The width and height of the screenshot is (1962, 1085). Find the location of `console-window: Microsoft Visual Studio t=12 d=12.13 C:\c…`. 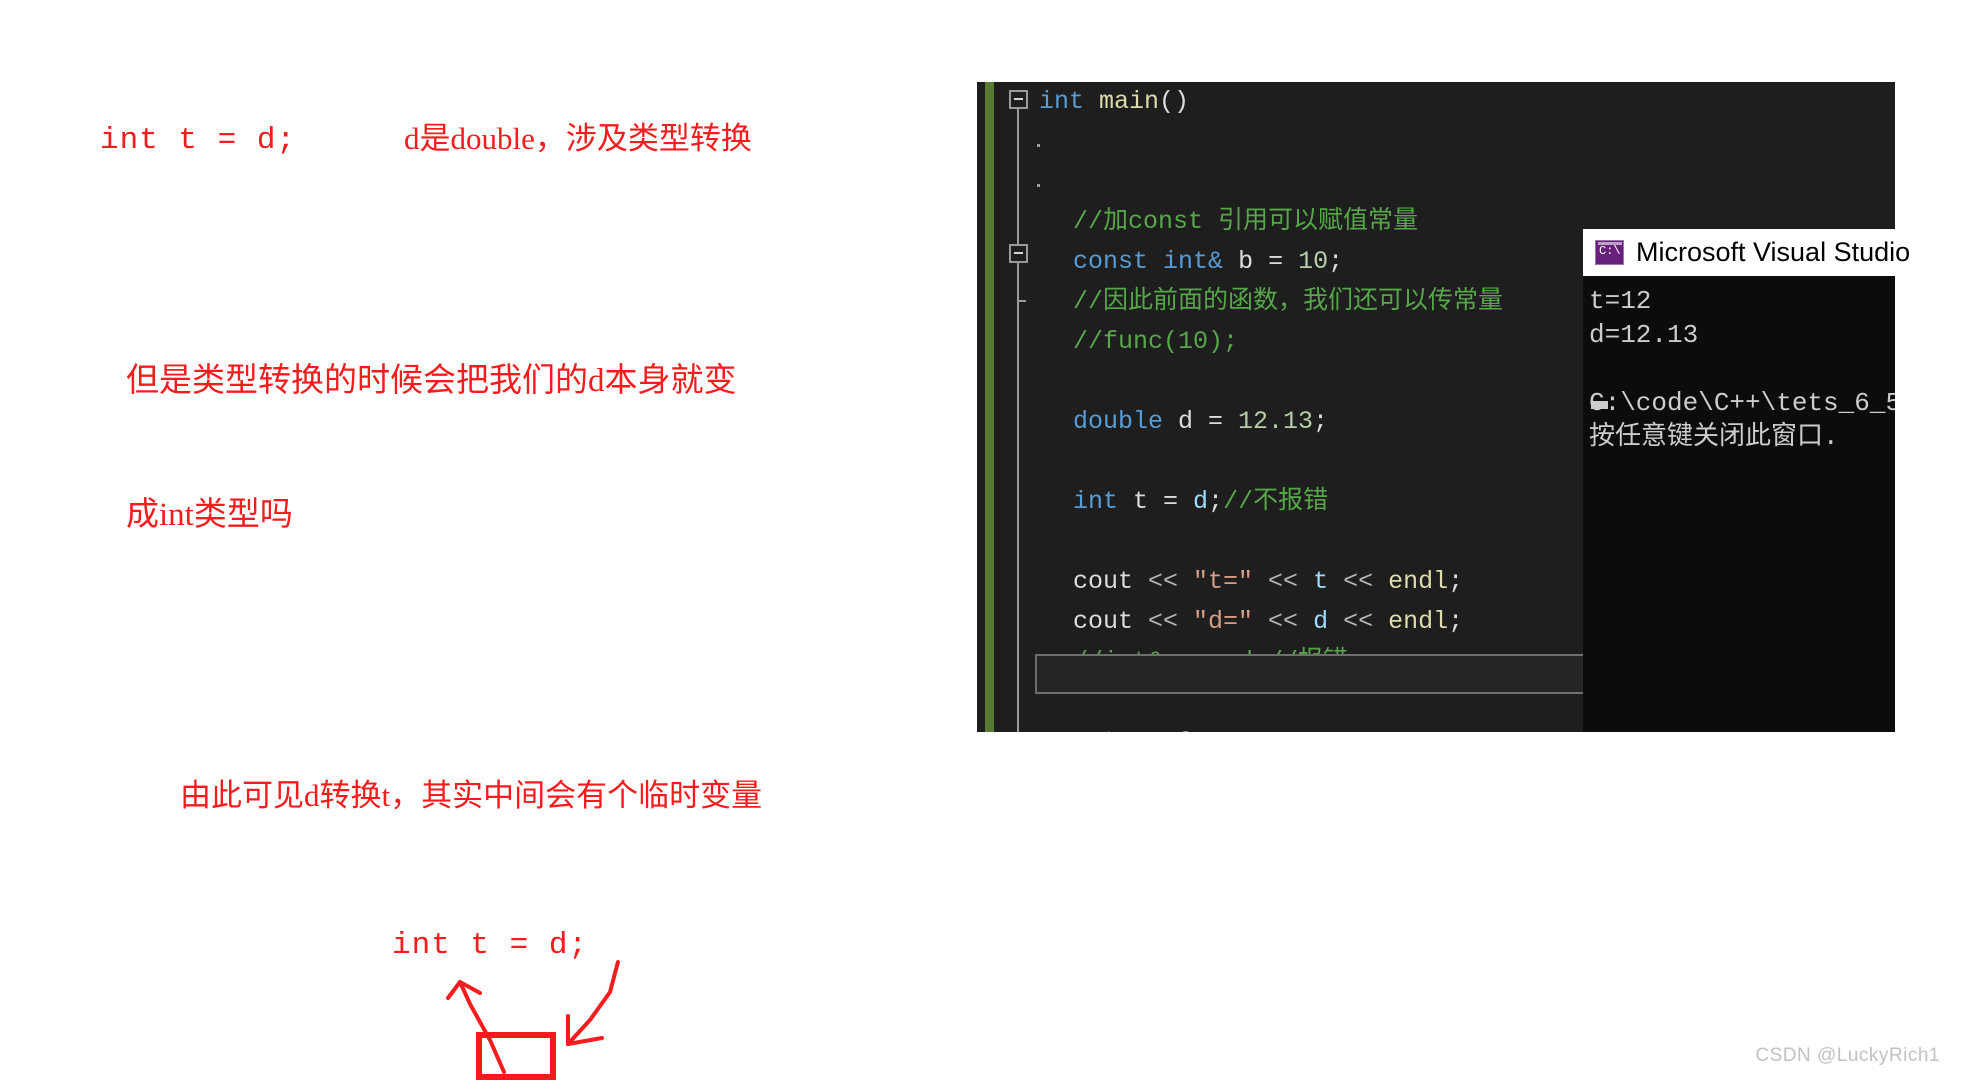

console-window: Microsoft Visual Studio t=12 d=12.13 C:\c… is located at coordinates (1746, 480).